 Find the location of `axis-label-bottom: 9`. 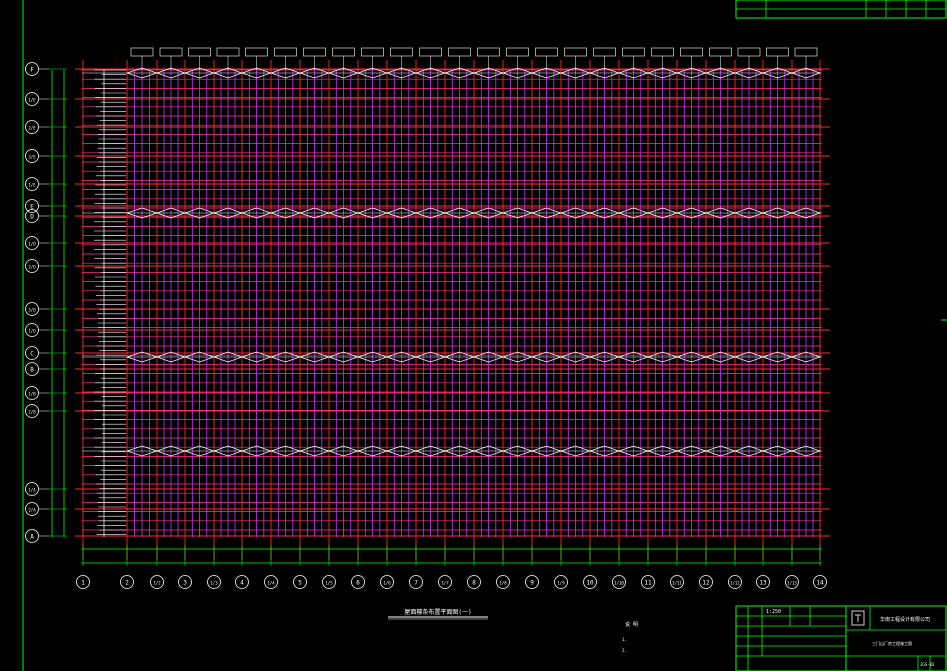

axis-label-bottom: 9 is located at coordinates (532, 583).